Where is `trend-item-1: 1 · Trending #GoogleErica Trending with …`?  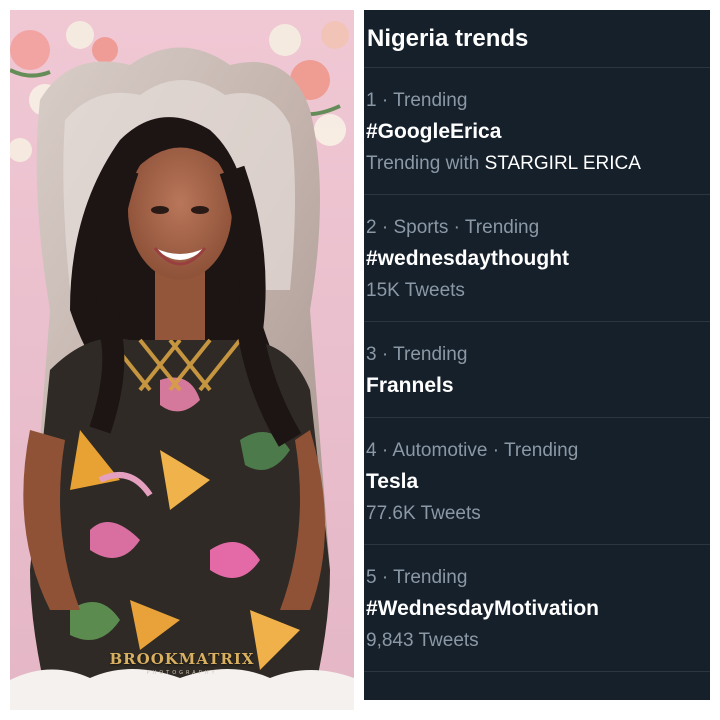
trend-item-1: 1 · Trending #GoogleErica Trending with … is located at coordinates (537, 131).